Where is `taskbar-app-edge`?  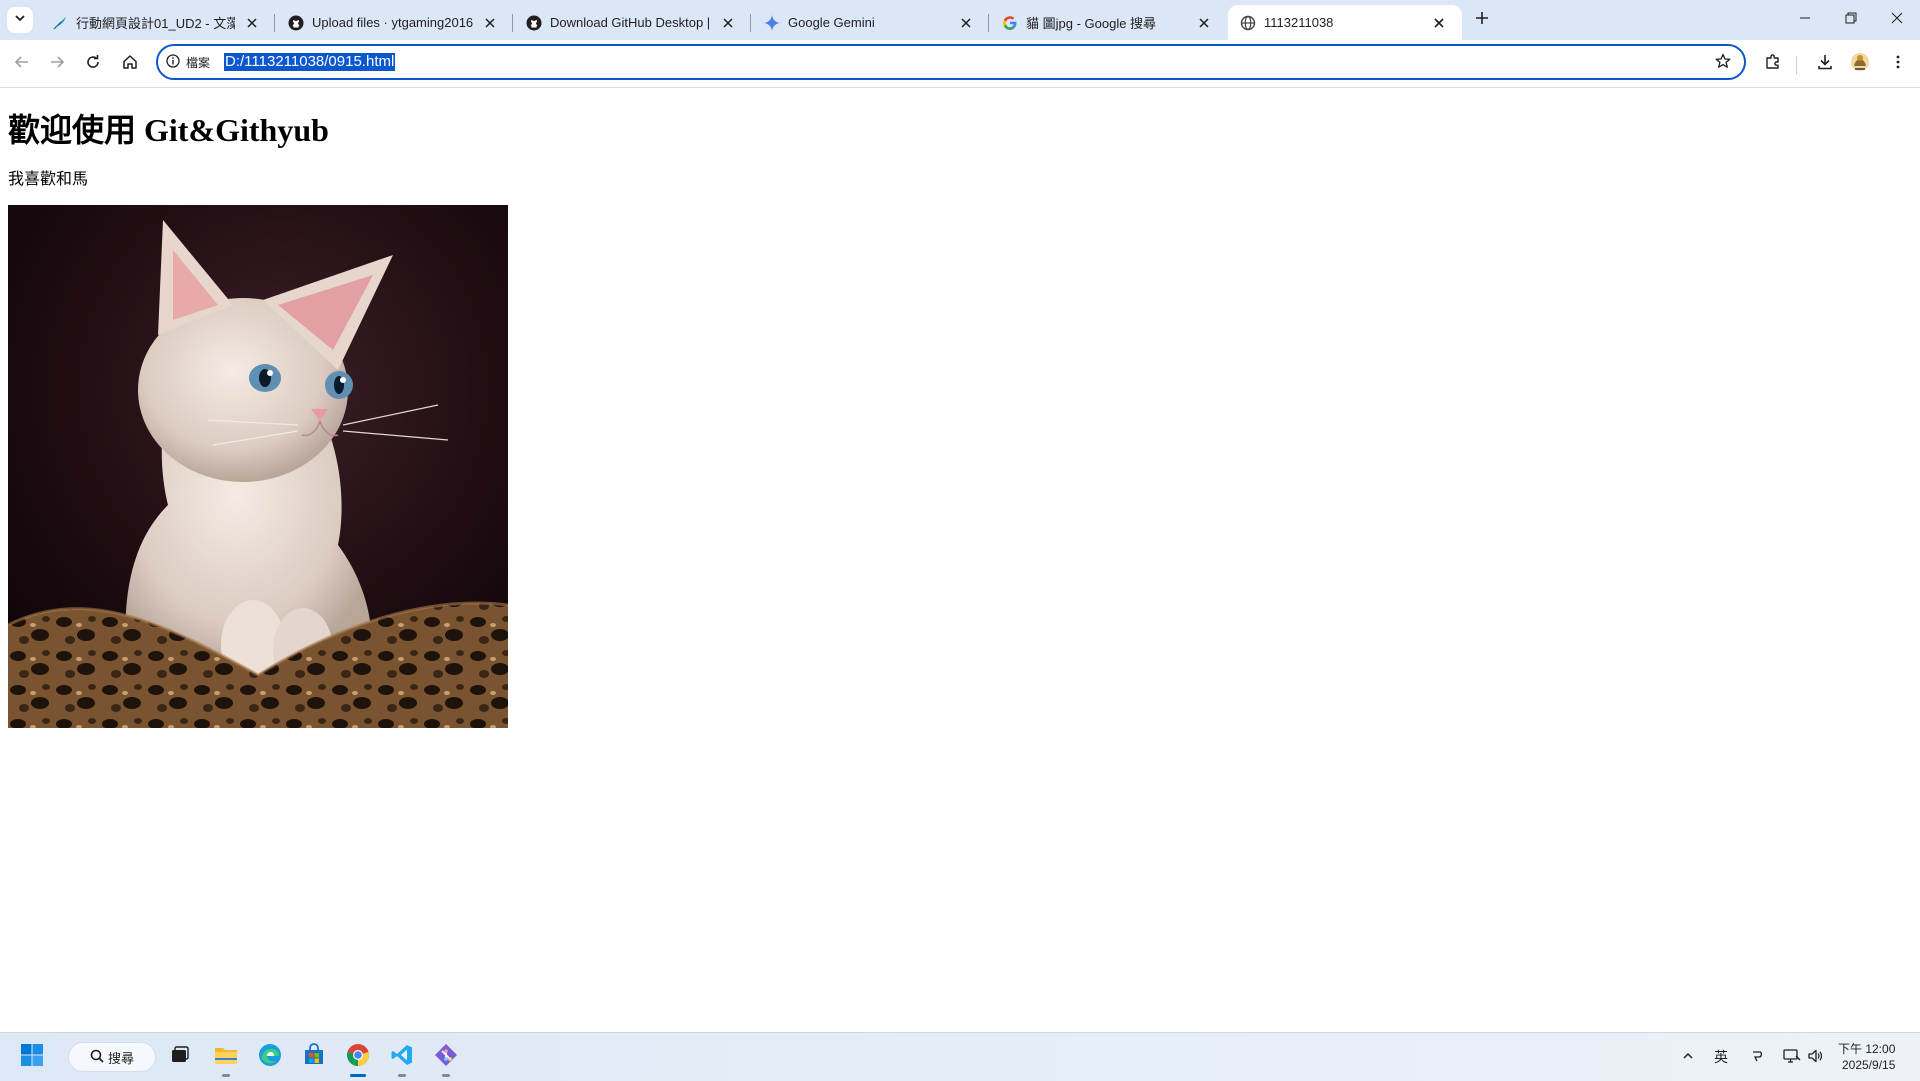
taskbar-app-edge is located at coordinates (270, 1057).